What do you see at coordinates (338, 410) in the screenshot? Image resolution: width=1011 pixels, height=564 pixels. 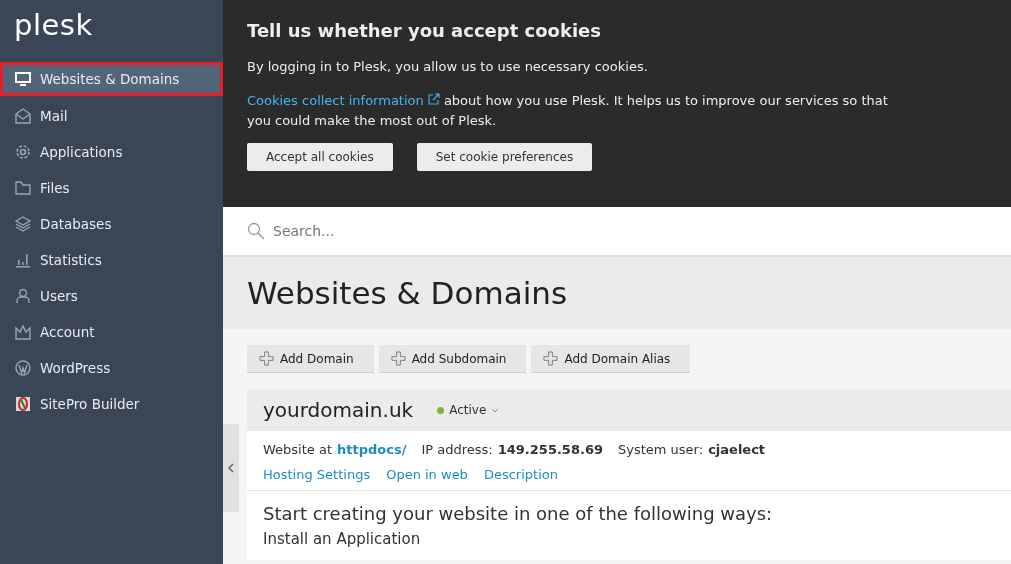 I see `domain-name: yourdomain.uk` at bounding box center [338, 410].